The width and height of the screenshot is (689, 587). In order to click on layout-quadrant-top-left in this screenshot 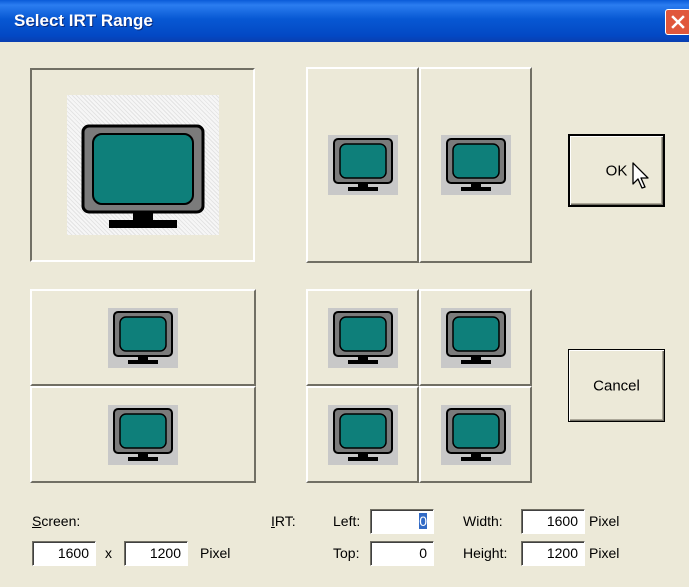, I will do `click(362, 337)`.